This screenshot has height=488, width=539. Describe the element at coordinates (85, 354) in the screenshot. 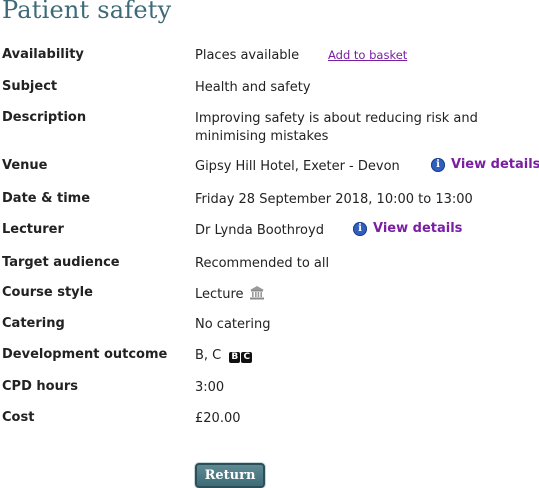

I see `development-outcome-label: Development outcome` at that location.